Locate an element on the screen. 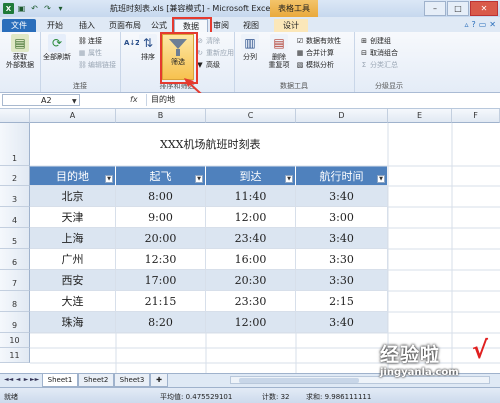 The width and height of the screenshot is (500, 403). prev-sheet-button: ◄ is located at coordinates (18, 380).